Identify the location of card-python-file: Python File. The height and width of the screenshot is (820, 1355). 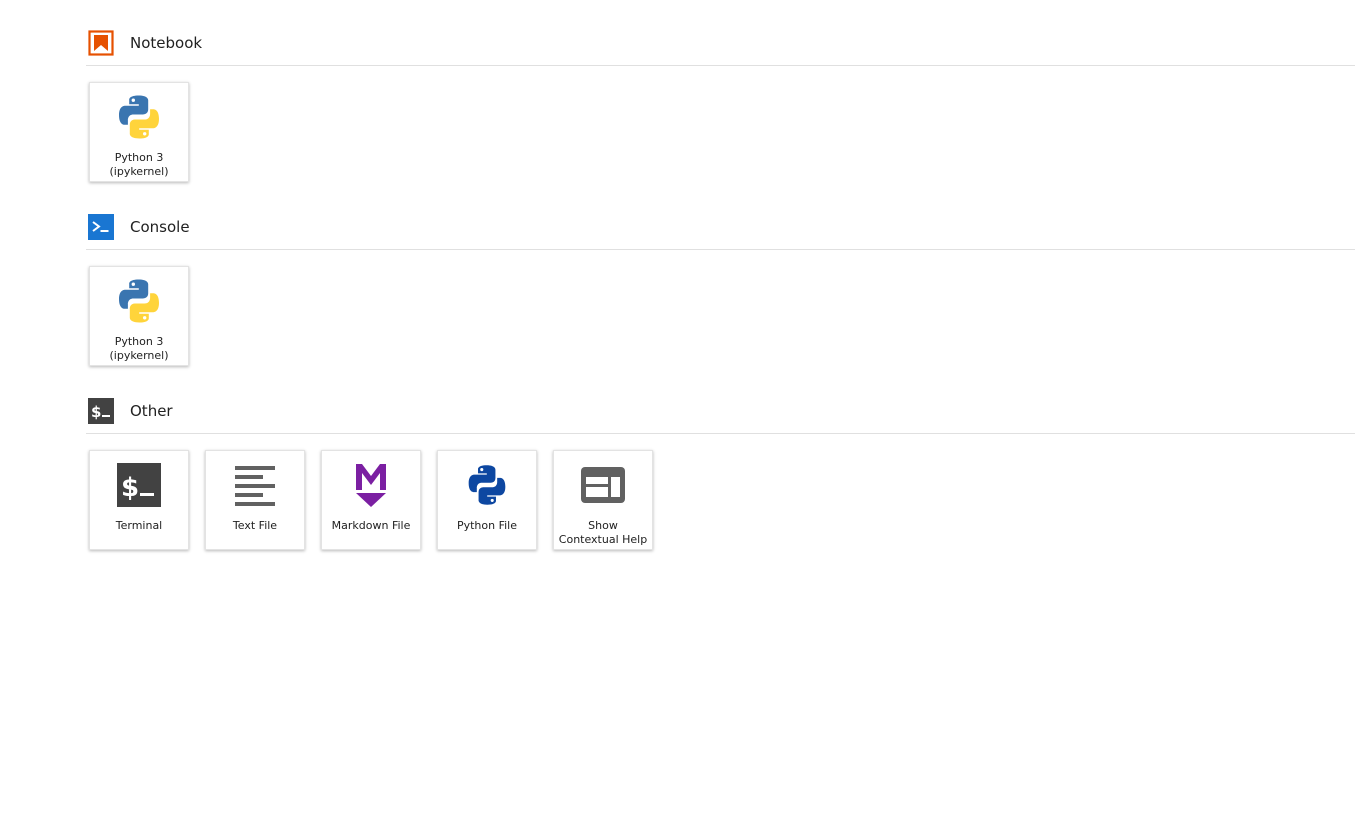
(487, 500).